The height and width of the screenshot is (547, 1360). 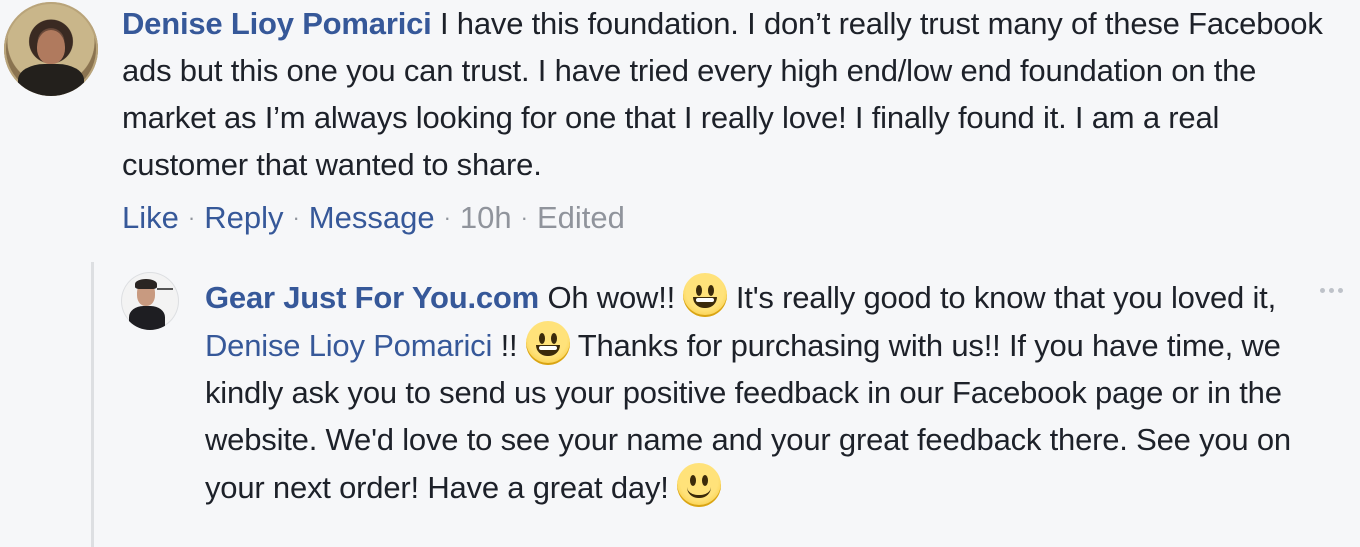 What do you see at coordinates (486, 217) in the screenshot?
I see `timestamp: 10h` at bounding box center [486, 217].